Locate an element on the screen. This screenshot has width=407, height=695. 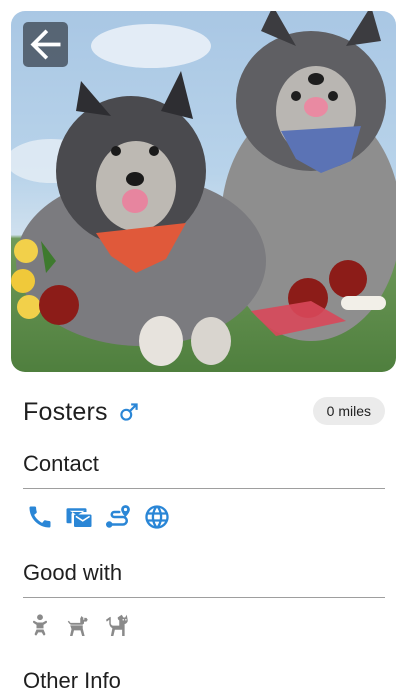
good-with-divider is located at coordinates (204, 597).